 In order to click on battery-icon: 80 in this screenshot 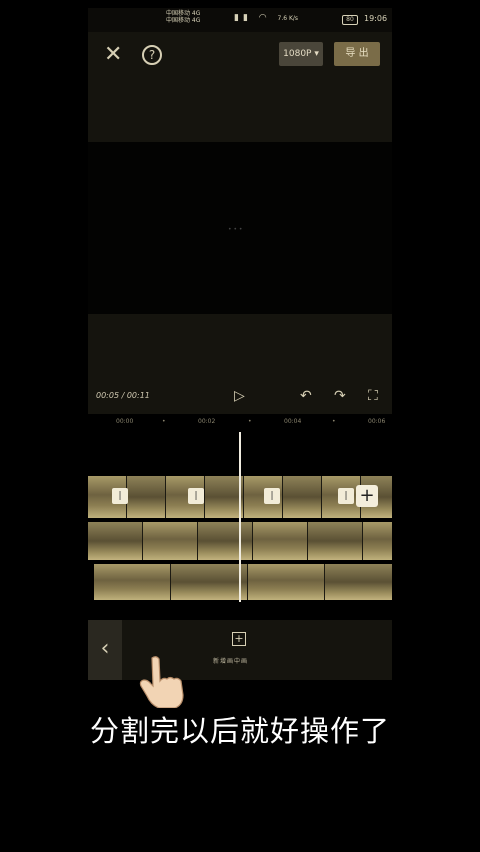, I will do `click(350, 20)`.